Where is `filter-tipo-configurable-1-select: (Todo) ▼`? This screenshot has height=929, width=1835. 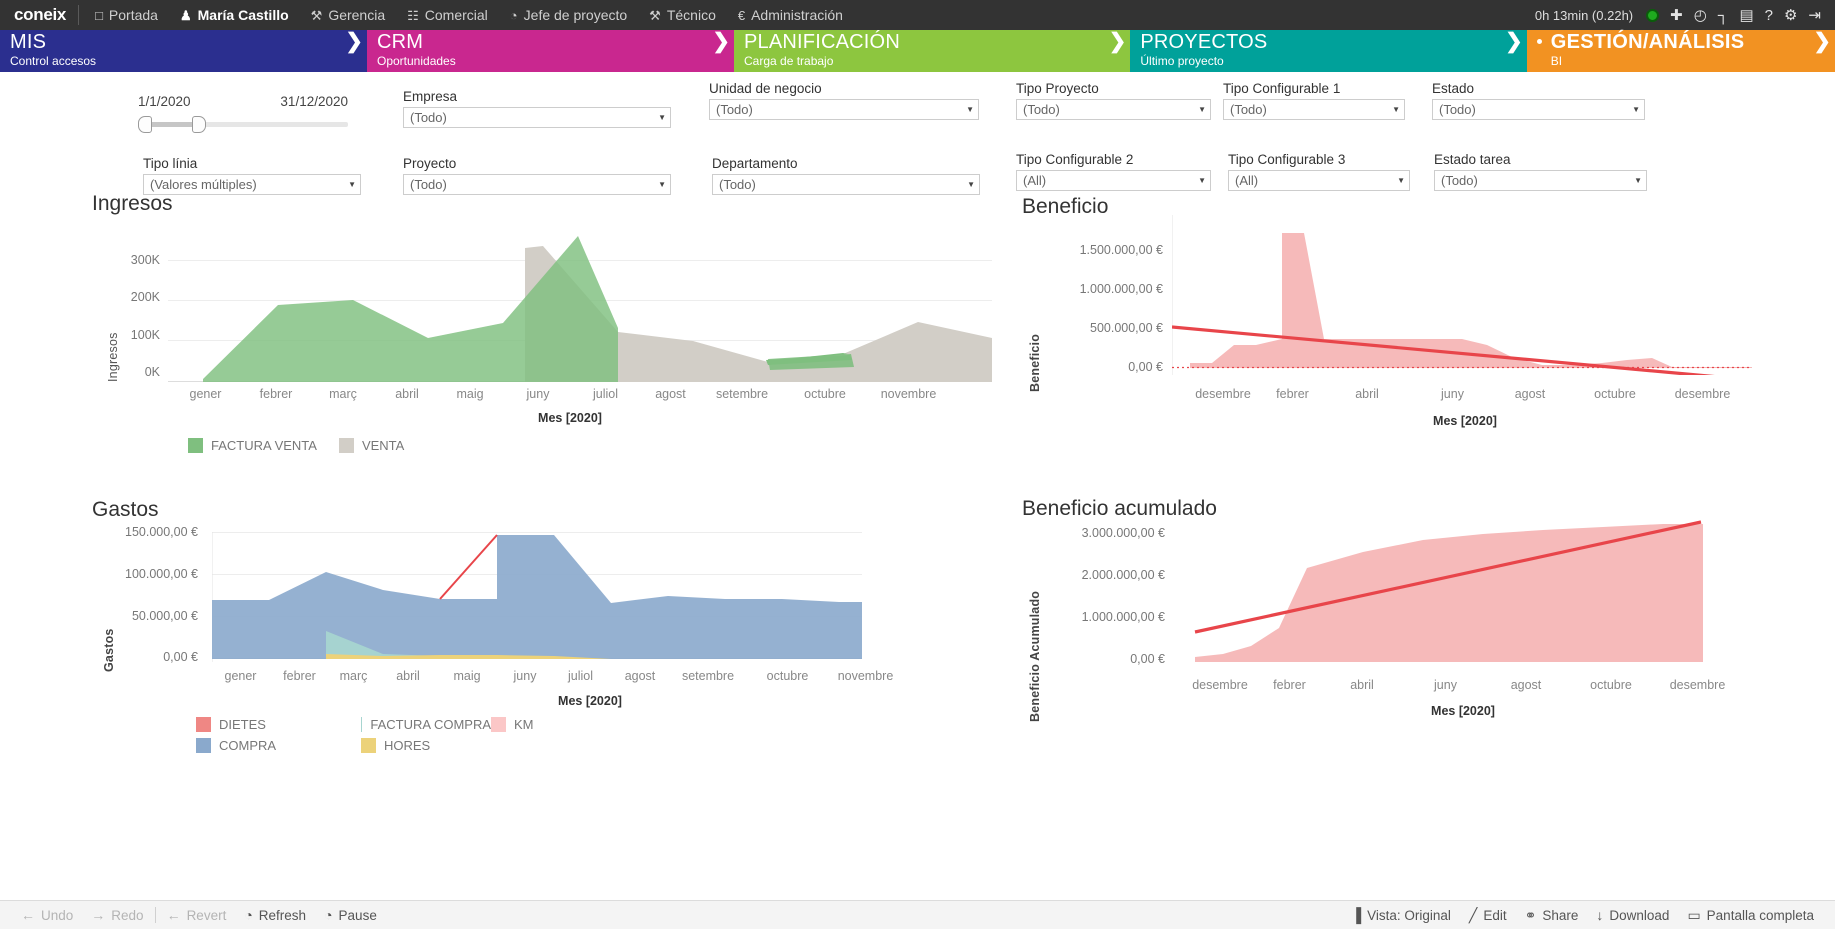 filter-tipo-configurable-1-select: (Todo) ▼ is located at coordinates (1314, 109).